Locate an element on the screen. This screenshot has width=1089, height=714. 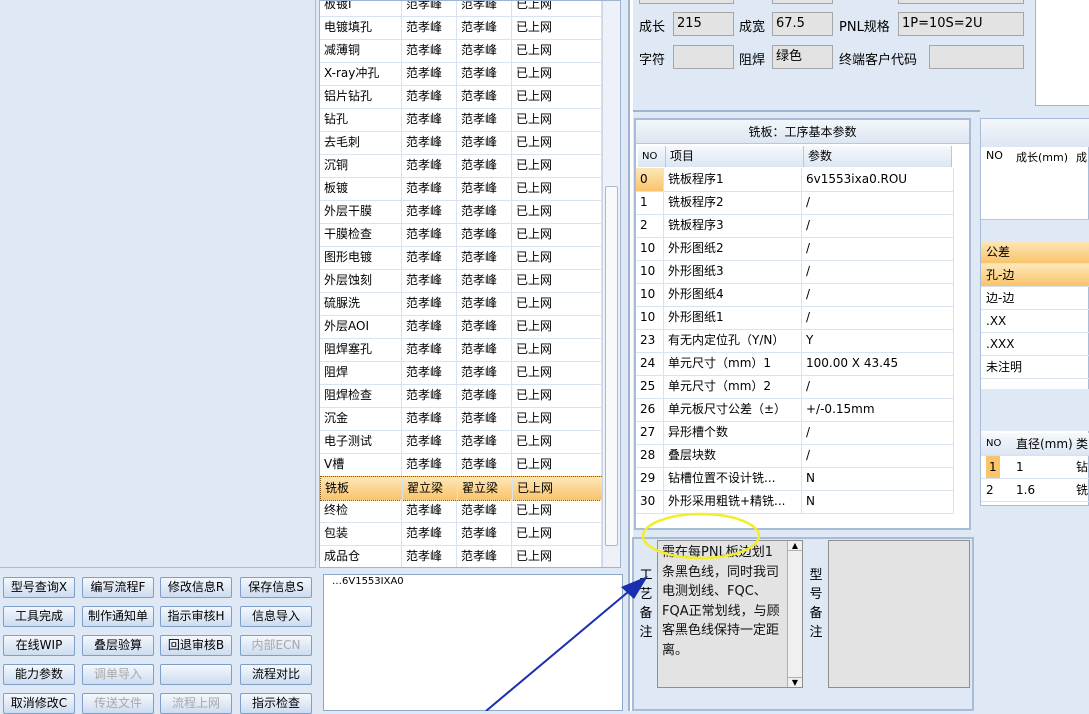
annotation-circle is located at coordinates (701, 536).